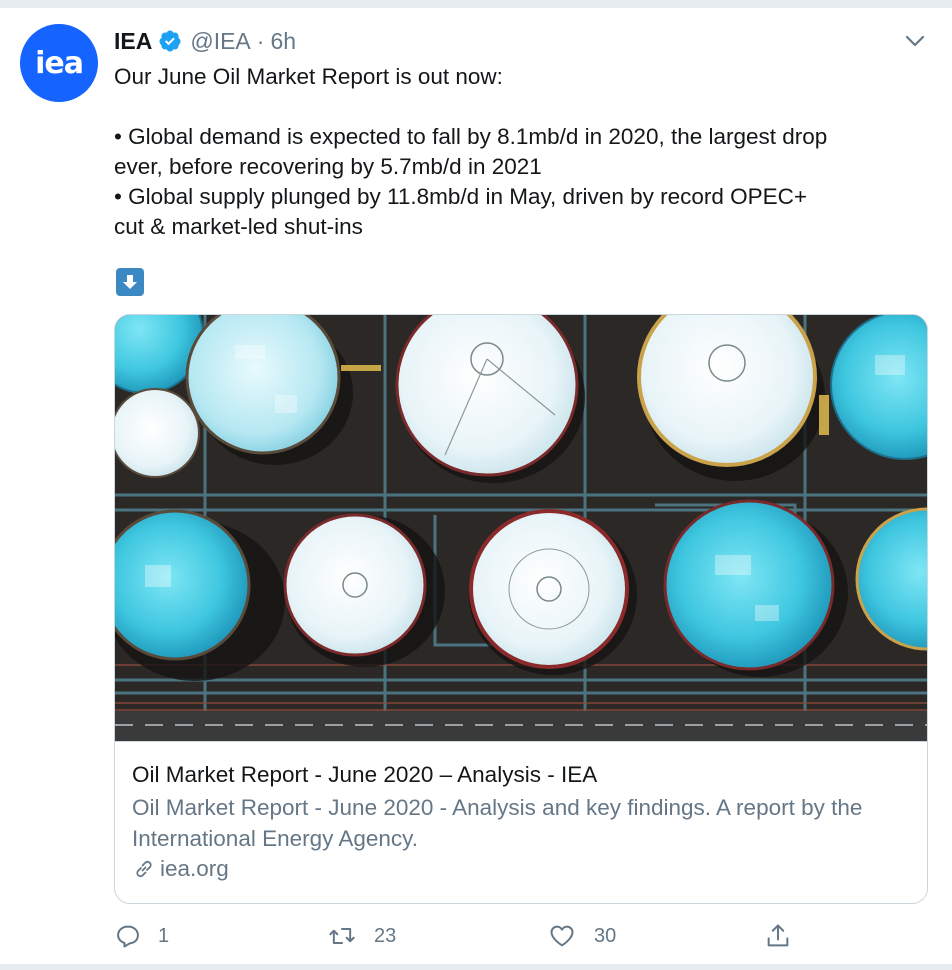 This screenshot has width=952, height=970. I want to click on tweet-text-line: Our June Oil Market Report is out now:, so click(308, 76).